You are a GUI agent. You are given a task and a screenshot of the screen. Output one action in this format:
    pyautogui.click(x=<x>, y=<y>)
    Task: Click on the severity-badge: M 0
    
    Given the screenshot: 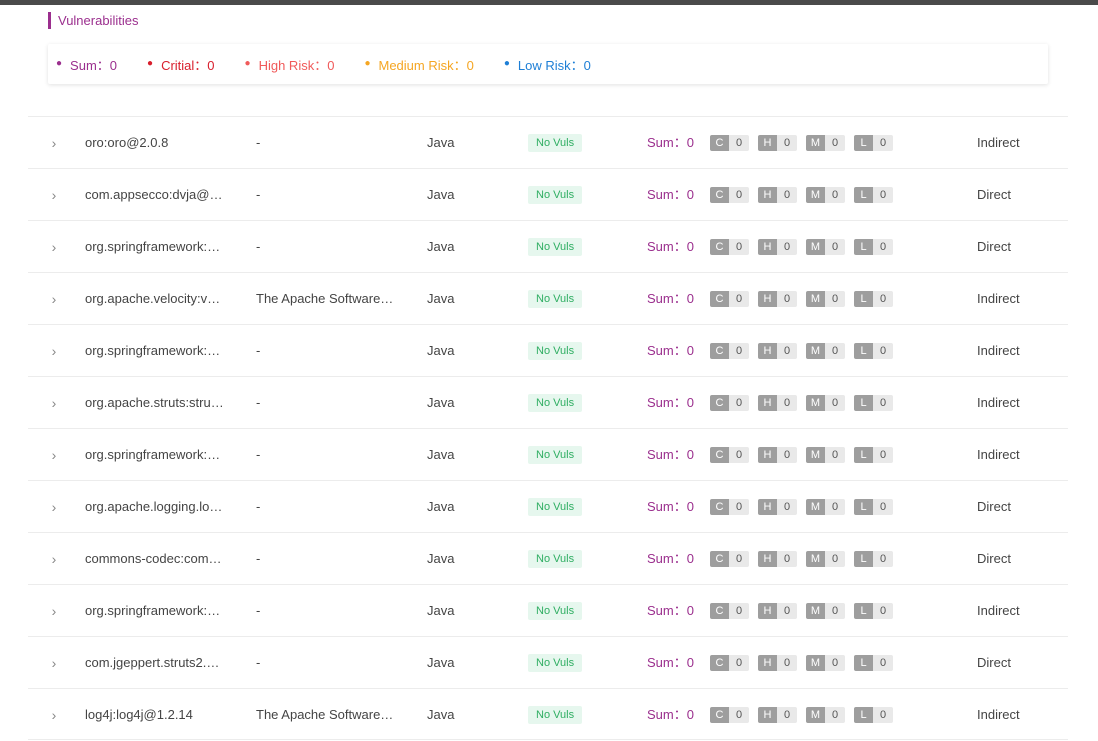 What is the action you would take?
    pyautogui.click(x=825, y=143)
    